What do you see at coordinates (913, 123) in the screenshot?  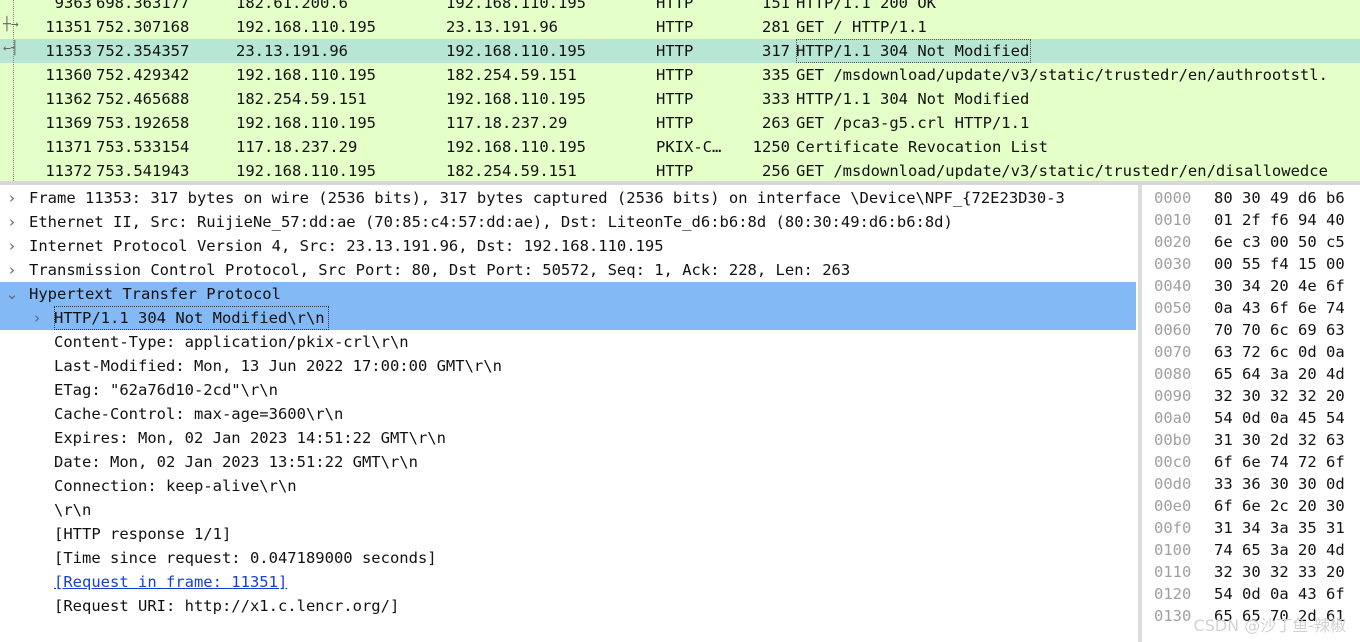 I see `packet-info: GET /pca3-g5.crl HTTP/1.1` at bounding box center [913, 123].